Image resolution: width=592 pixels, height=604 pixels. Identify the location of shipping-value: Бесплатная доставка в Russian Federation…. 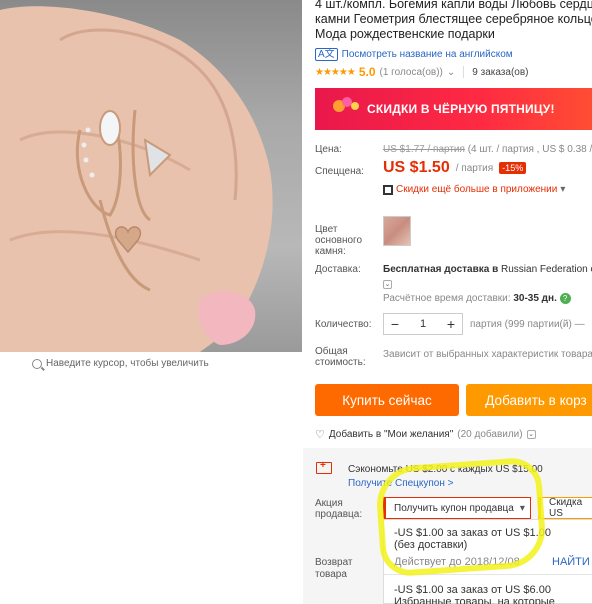
(487, 269).